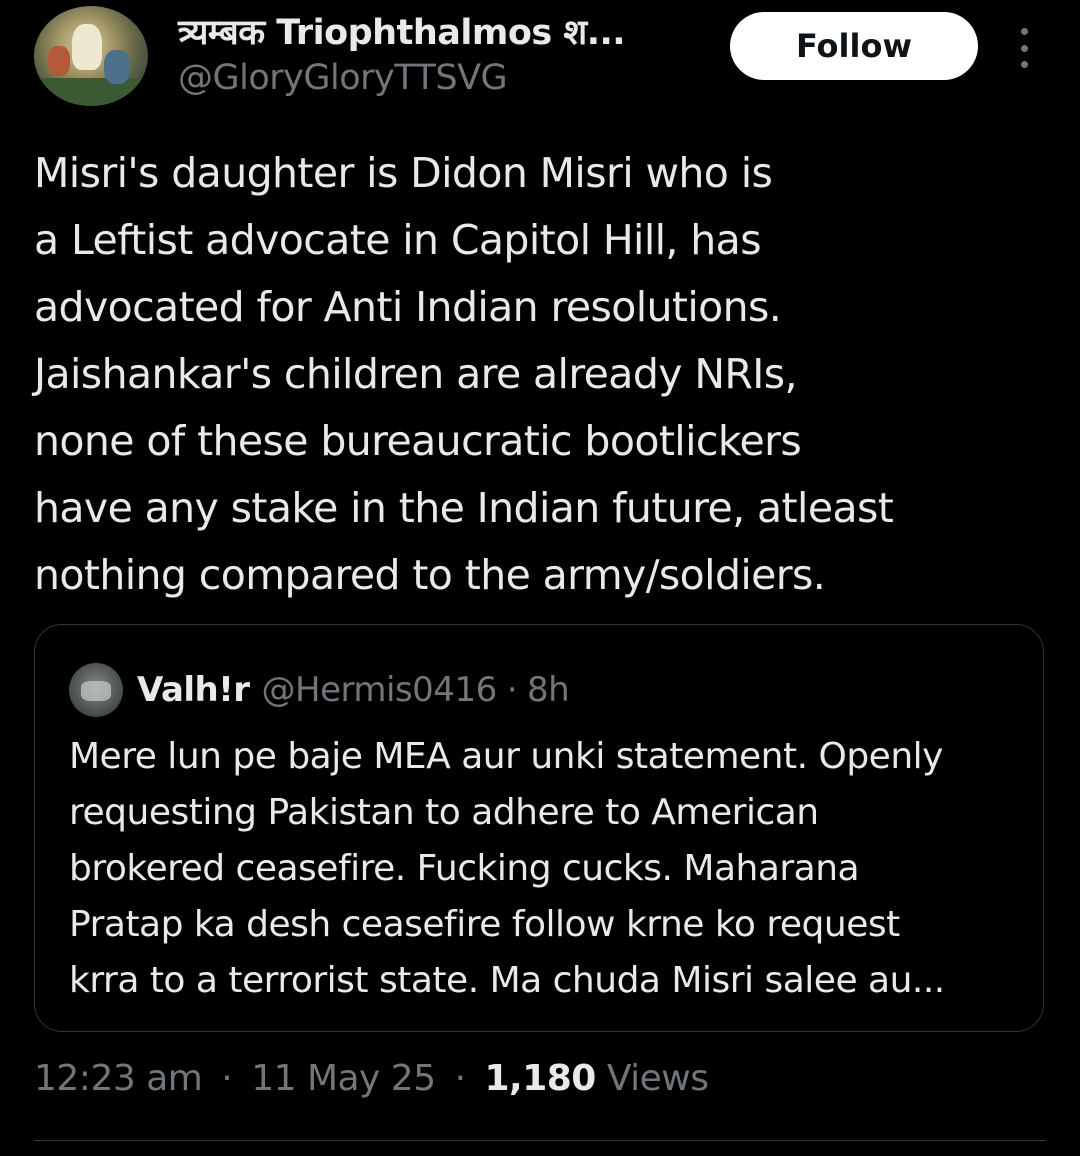  What do you see at coordinates (96, 690) in the screenshot?
I see `quoted-author-avatar` at bounding box center [96, 690].